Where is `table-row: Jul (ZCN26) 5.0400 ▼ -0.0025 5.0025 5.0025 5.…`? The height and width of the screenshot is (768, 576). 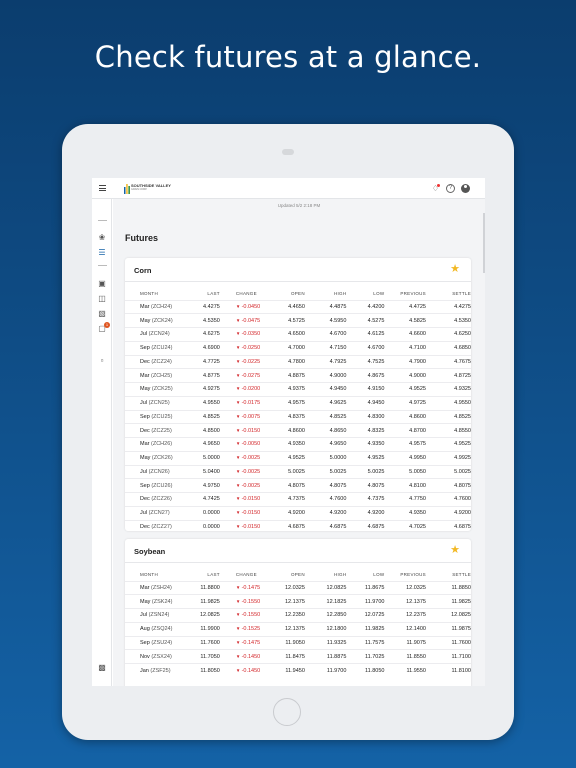
table-row: Jul (ZCN26) 5.0400 ▼ -0.0025 5.0025 5.0025 5.… is located at coordinates (298, 471).